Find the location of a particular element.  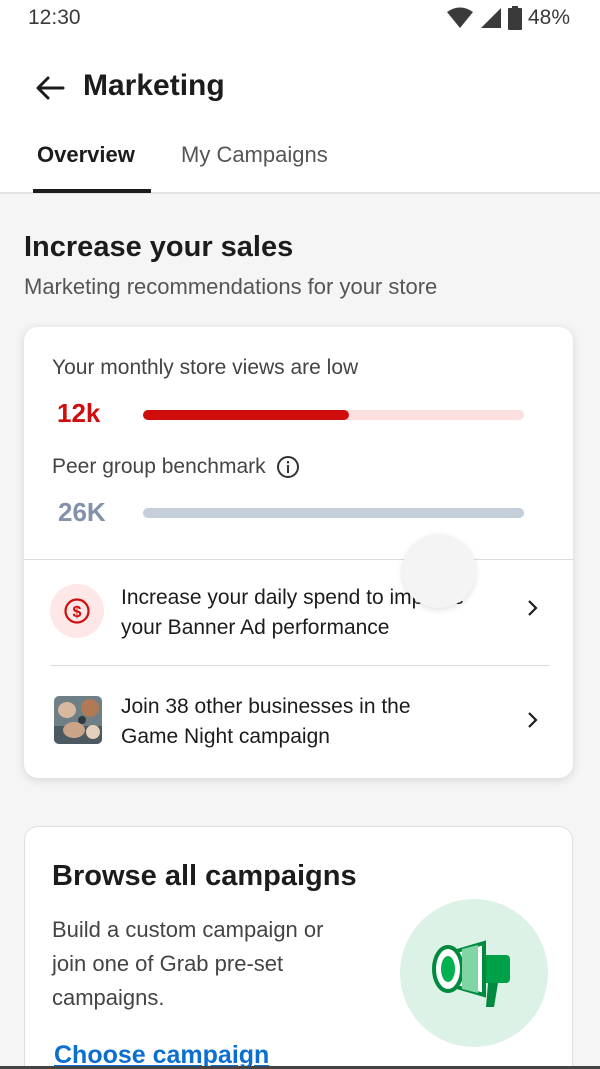

back-button is located at coordinates (50, 88).